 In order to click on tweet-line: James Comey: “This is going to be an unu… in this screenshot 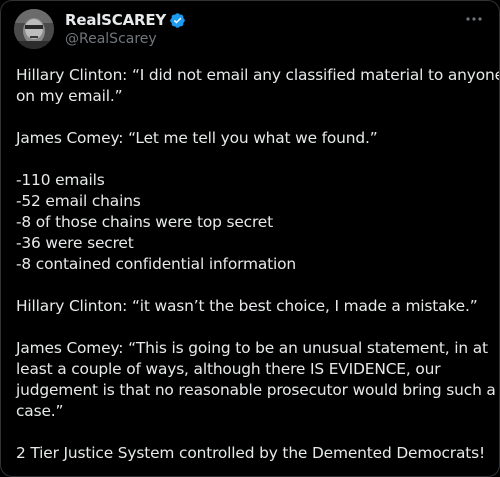, I will do `click(252, 348)`.